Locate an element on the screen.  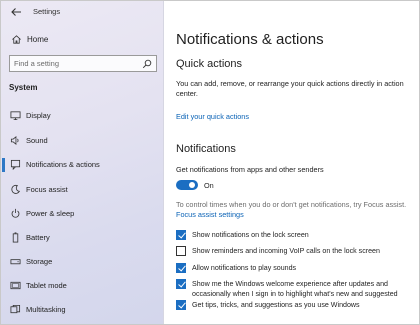
sidebar-item-label: Notifications & actions is located at coordinates (63, 164).